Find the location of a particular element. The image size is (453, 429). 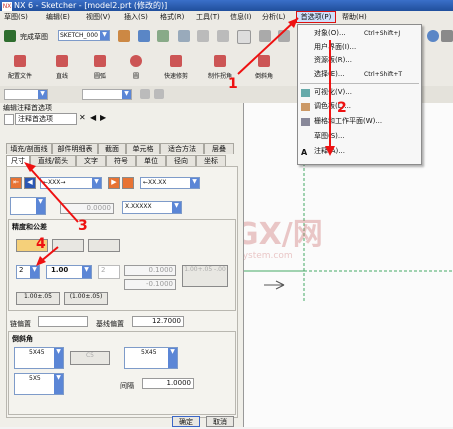

arrow-1-line is located at coordinates (268, 46).